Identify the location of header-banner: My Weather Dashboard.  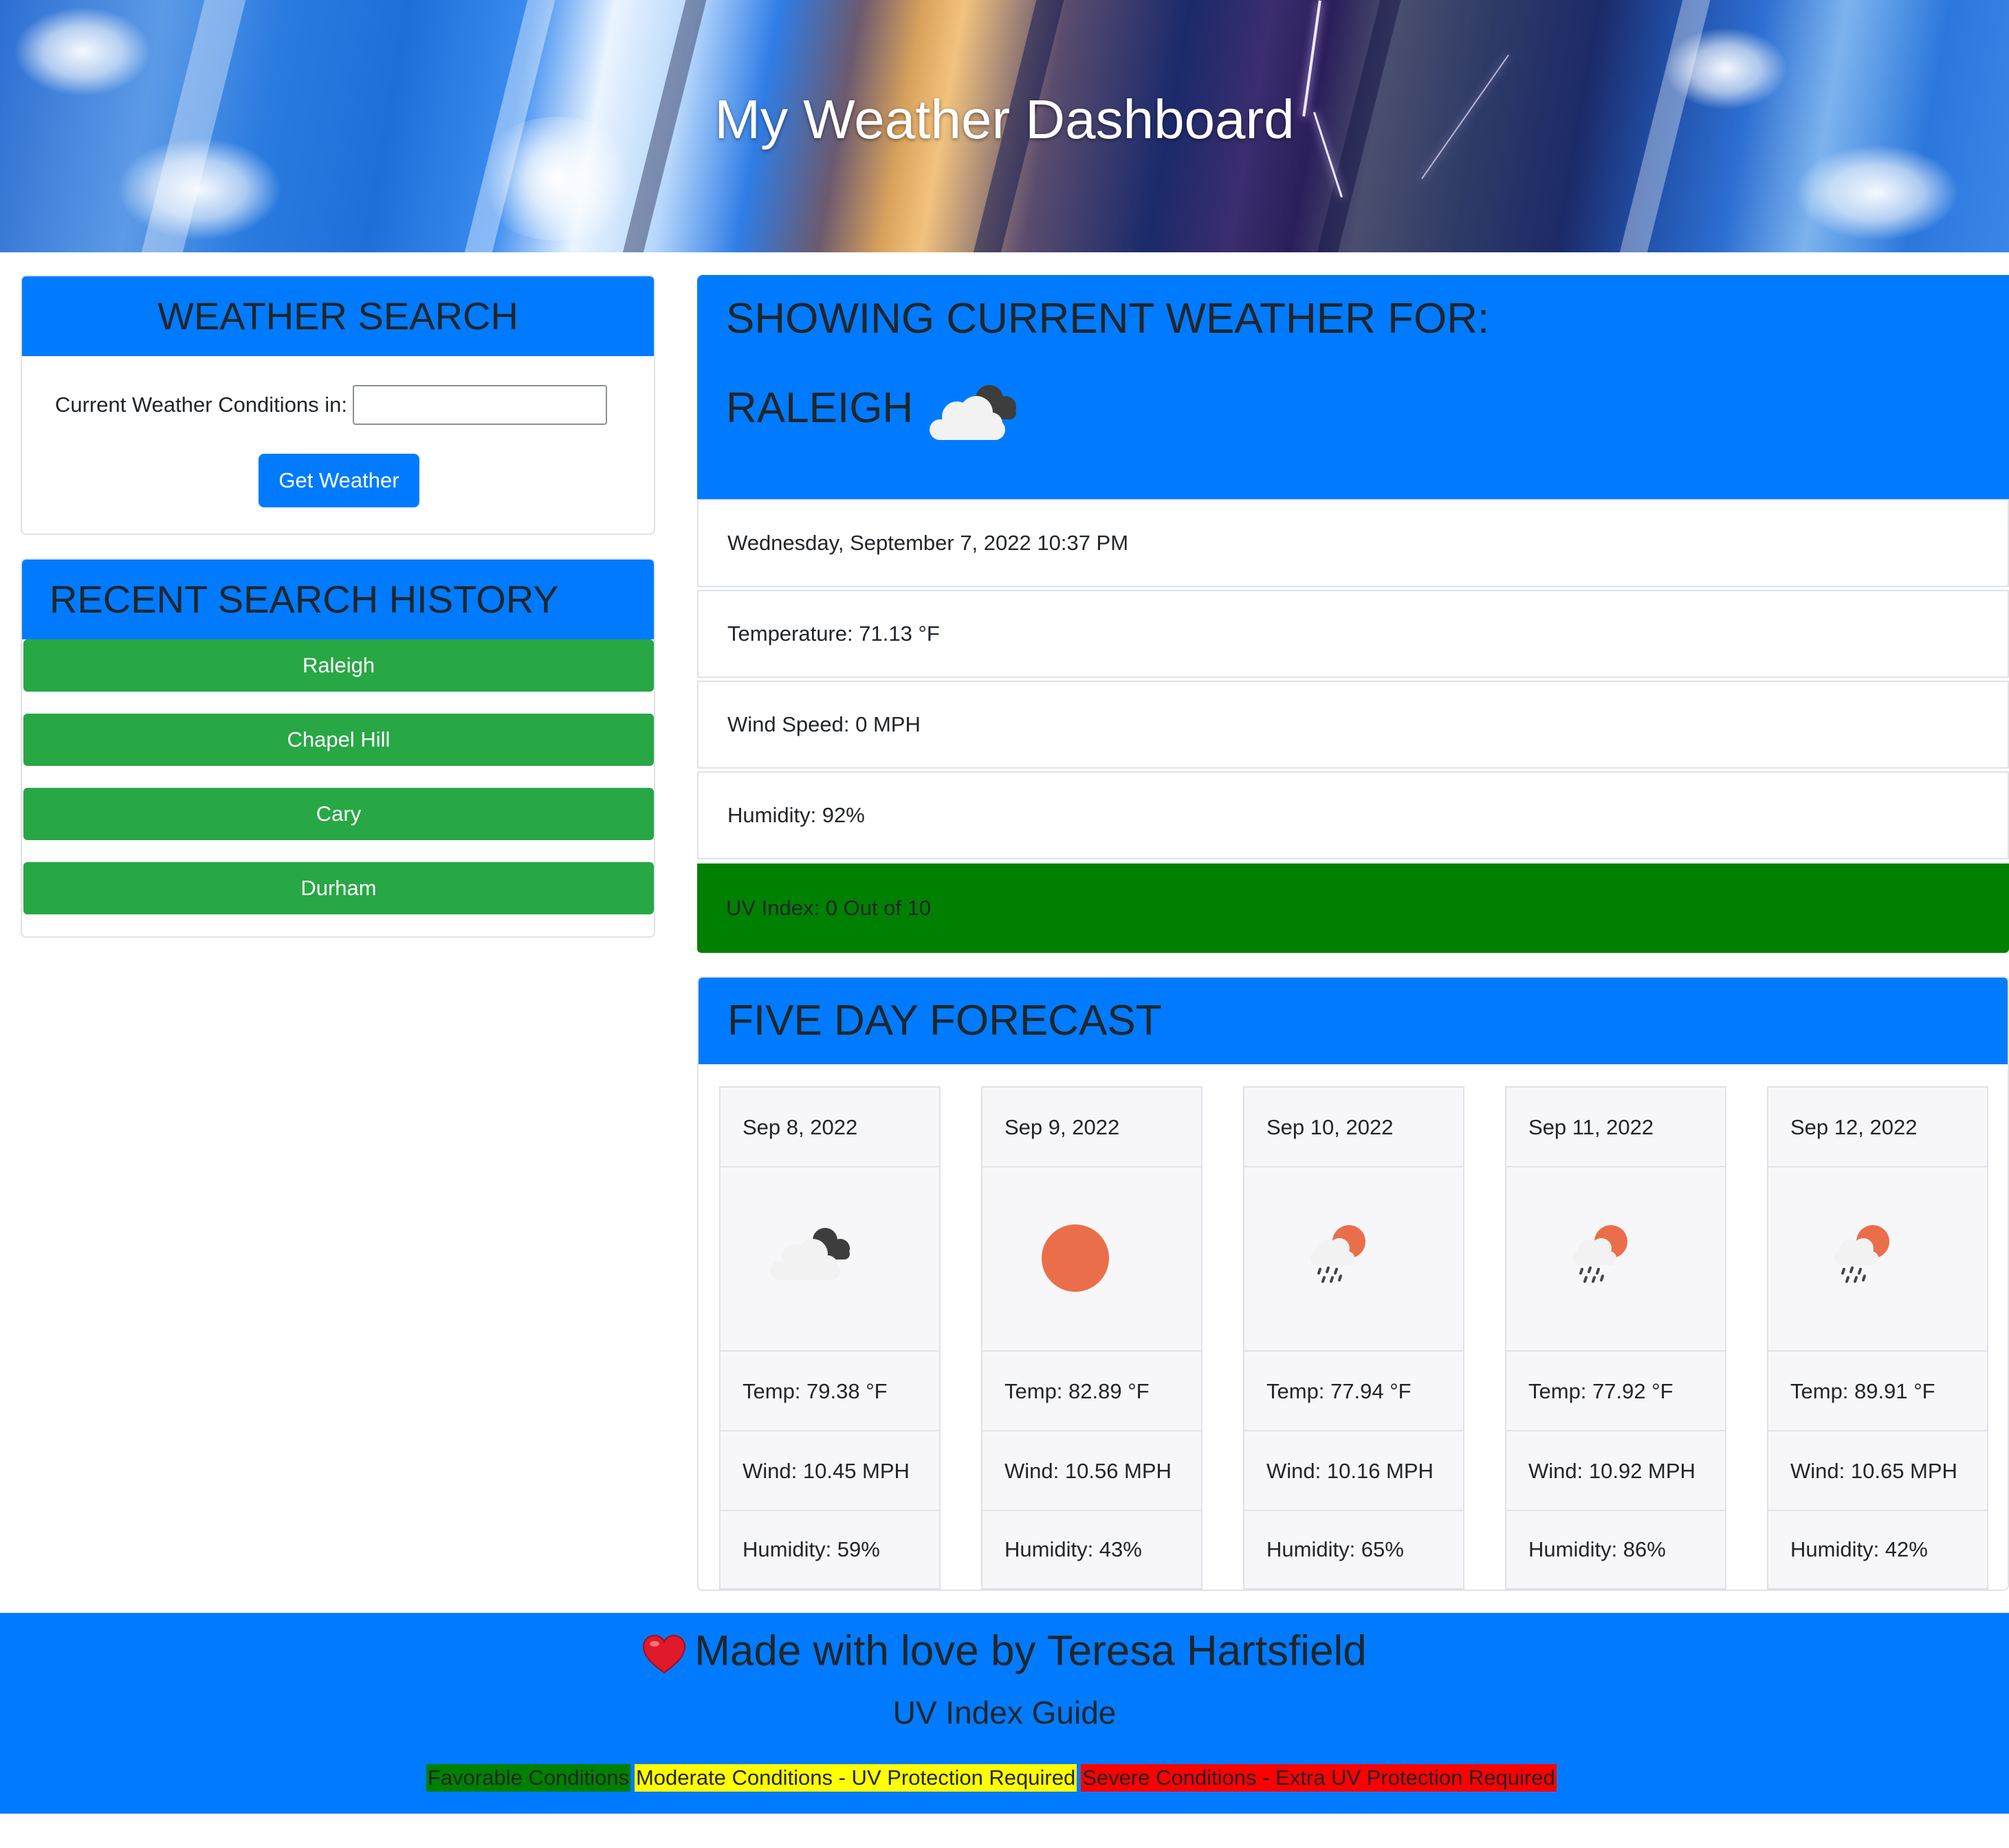
(1005, 126).